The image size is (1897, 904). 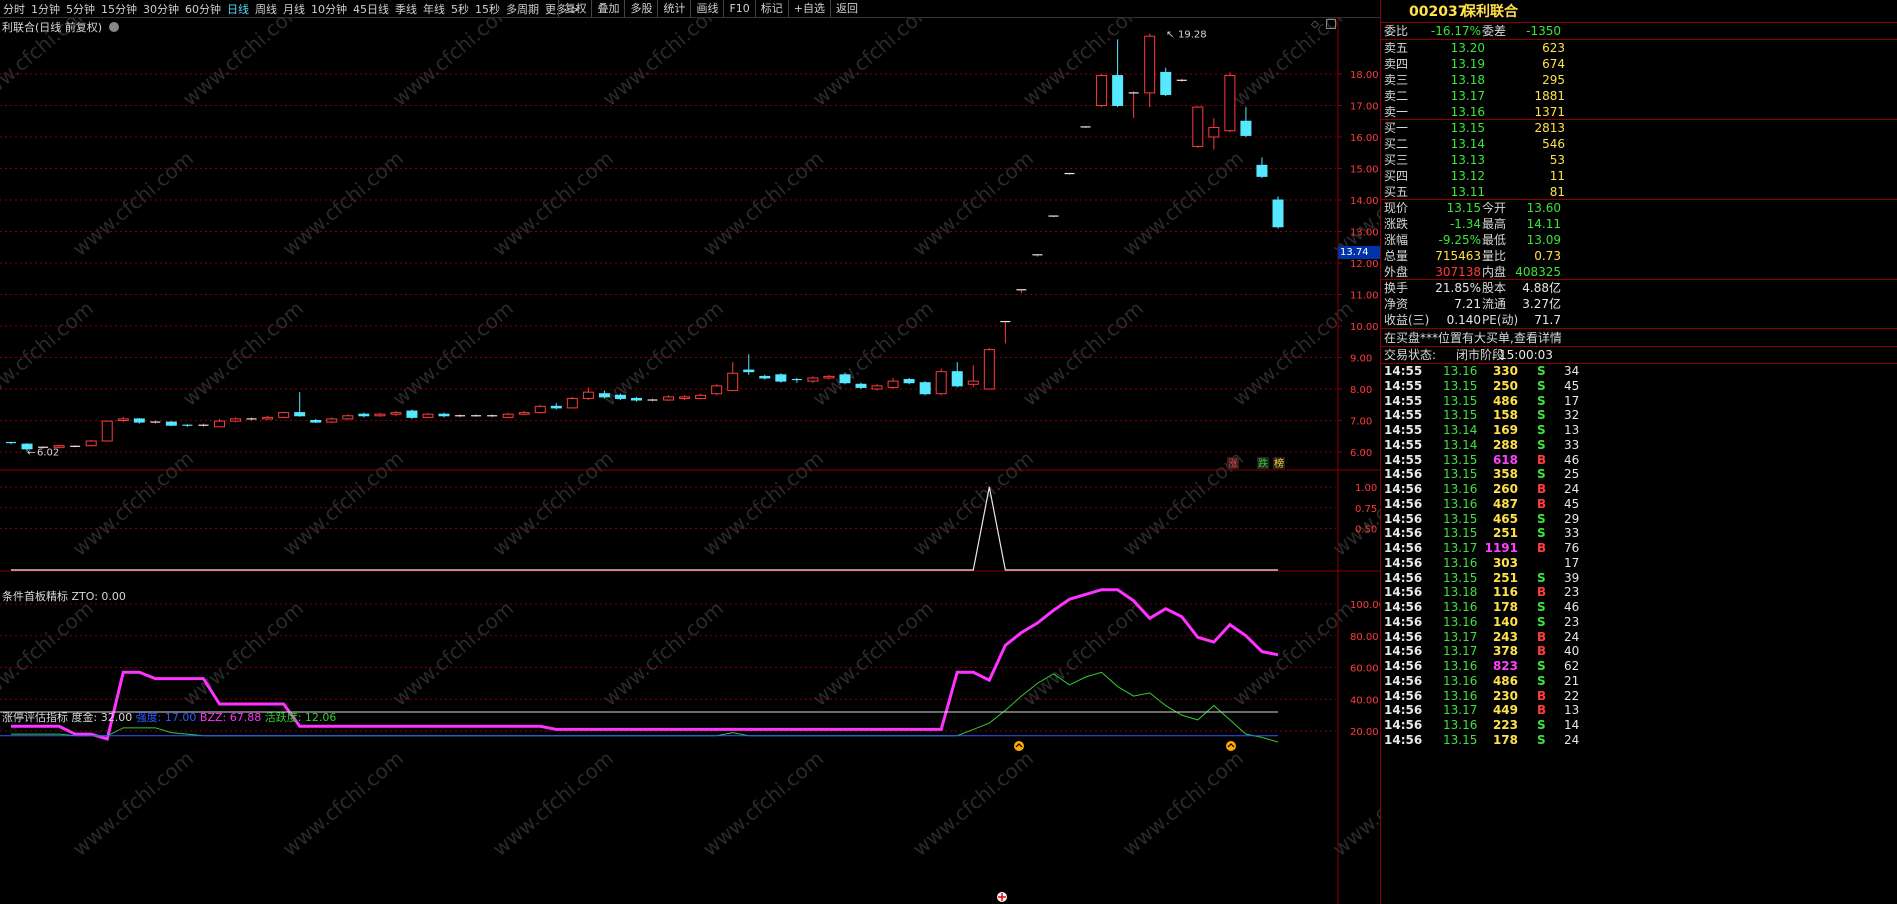 What do you see at coordinates (119, 9) in the screenshot?
I see `period-tab: 15分钟` at bounding box center [119, 9].